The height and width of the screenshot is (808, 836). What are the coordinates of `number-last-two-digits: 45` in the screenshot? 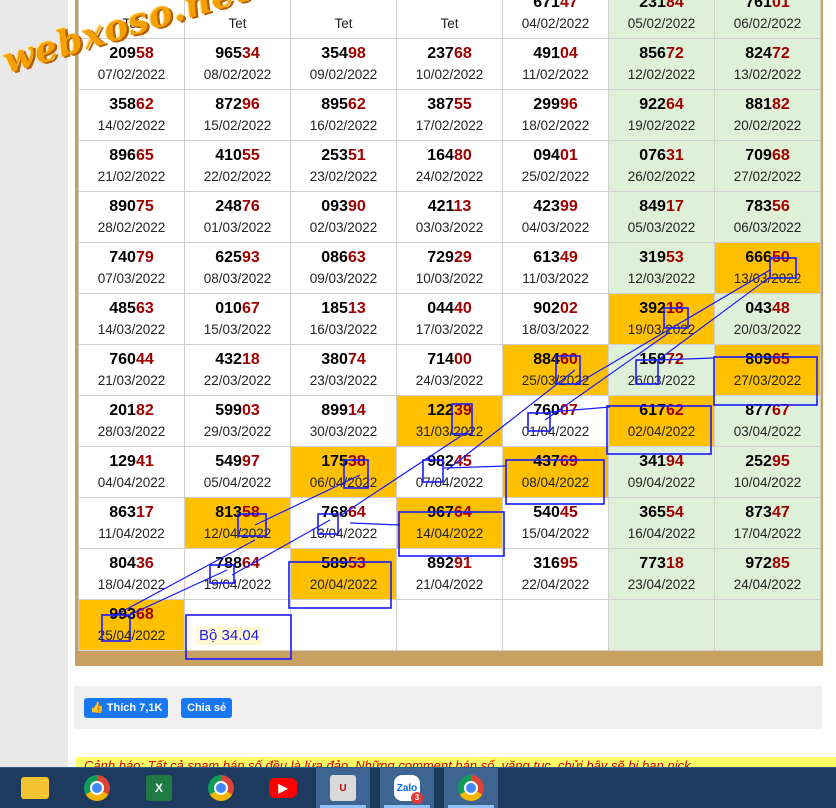 It's located at (462, 461).